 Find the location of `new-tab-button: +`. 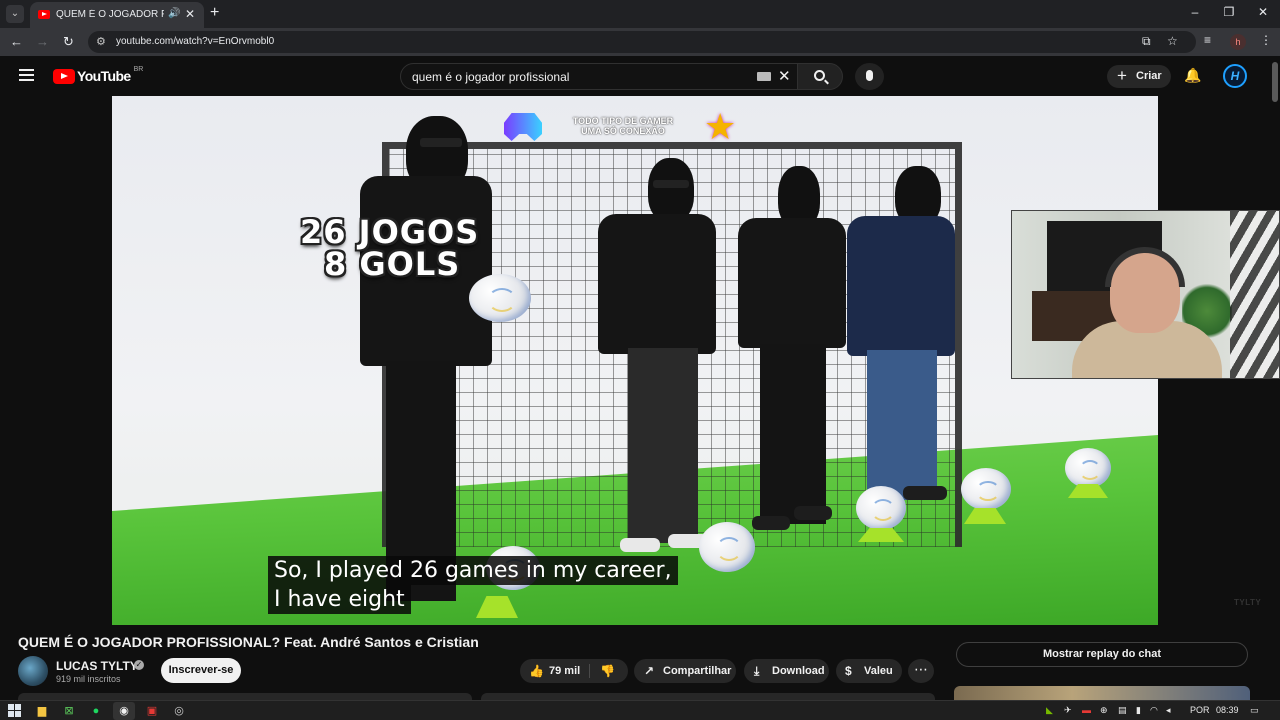

new-tab-button: + is located at coordinates (214, 13).